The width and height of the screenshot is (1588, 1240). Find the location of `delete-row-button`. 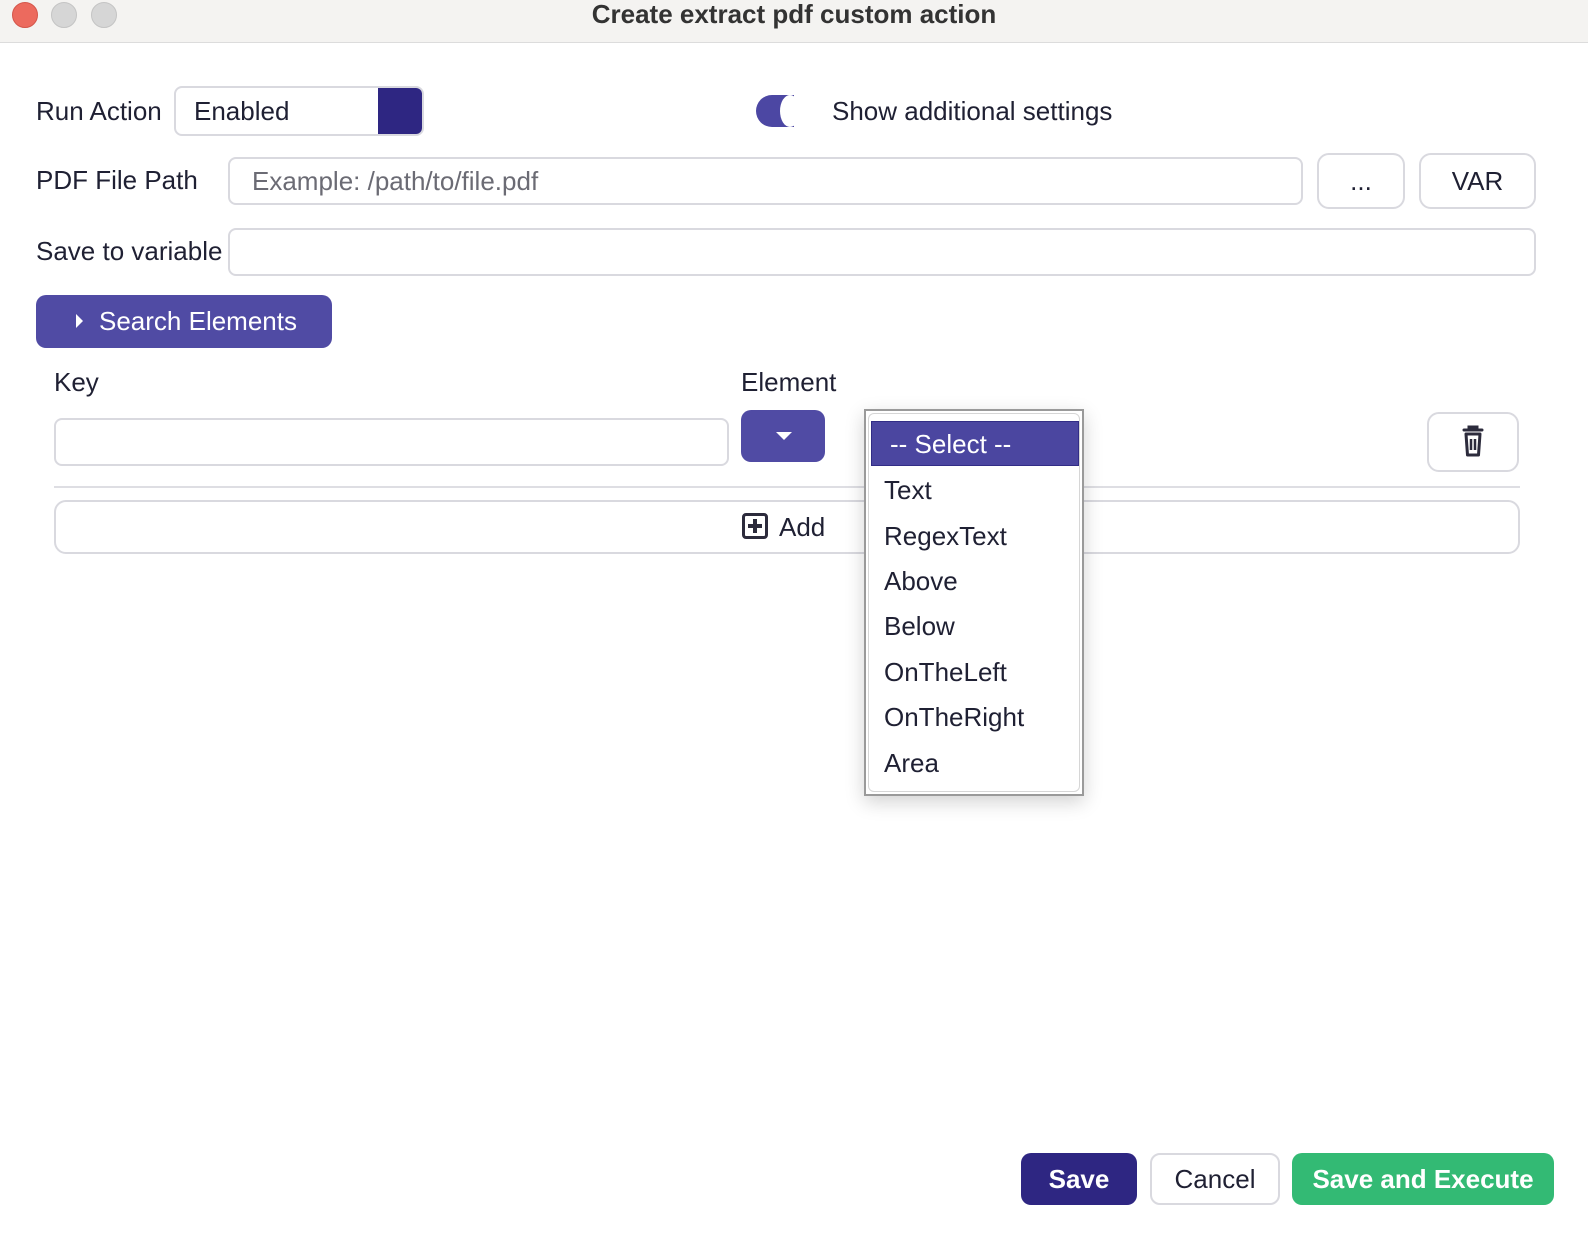

delete-row-button is located at coordinates (1473, 442).